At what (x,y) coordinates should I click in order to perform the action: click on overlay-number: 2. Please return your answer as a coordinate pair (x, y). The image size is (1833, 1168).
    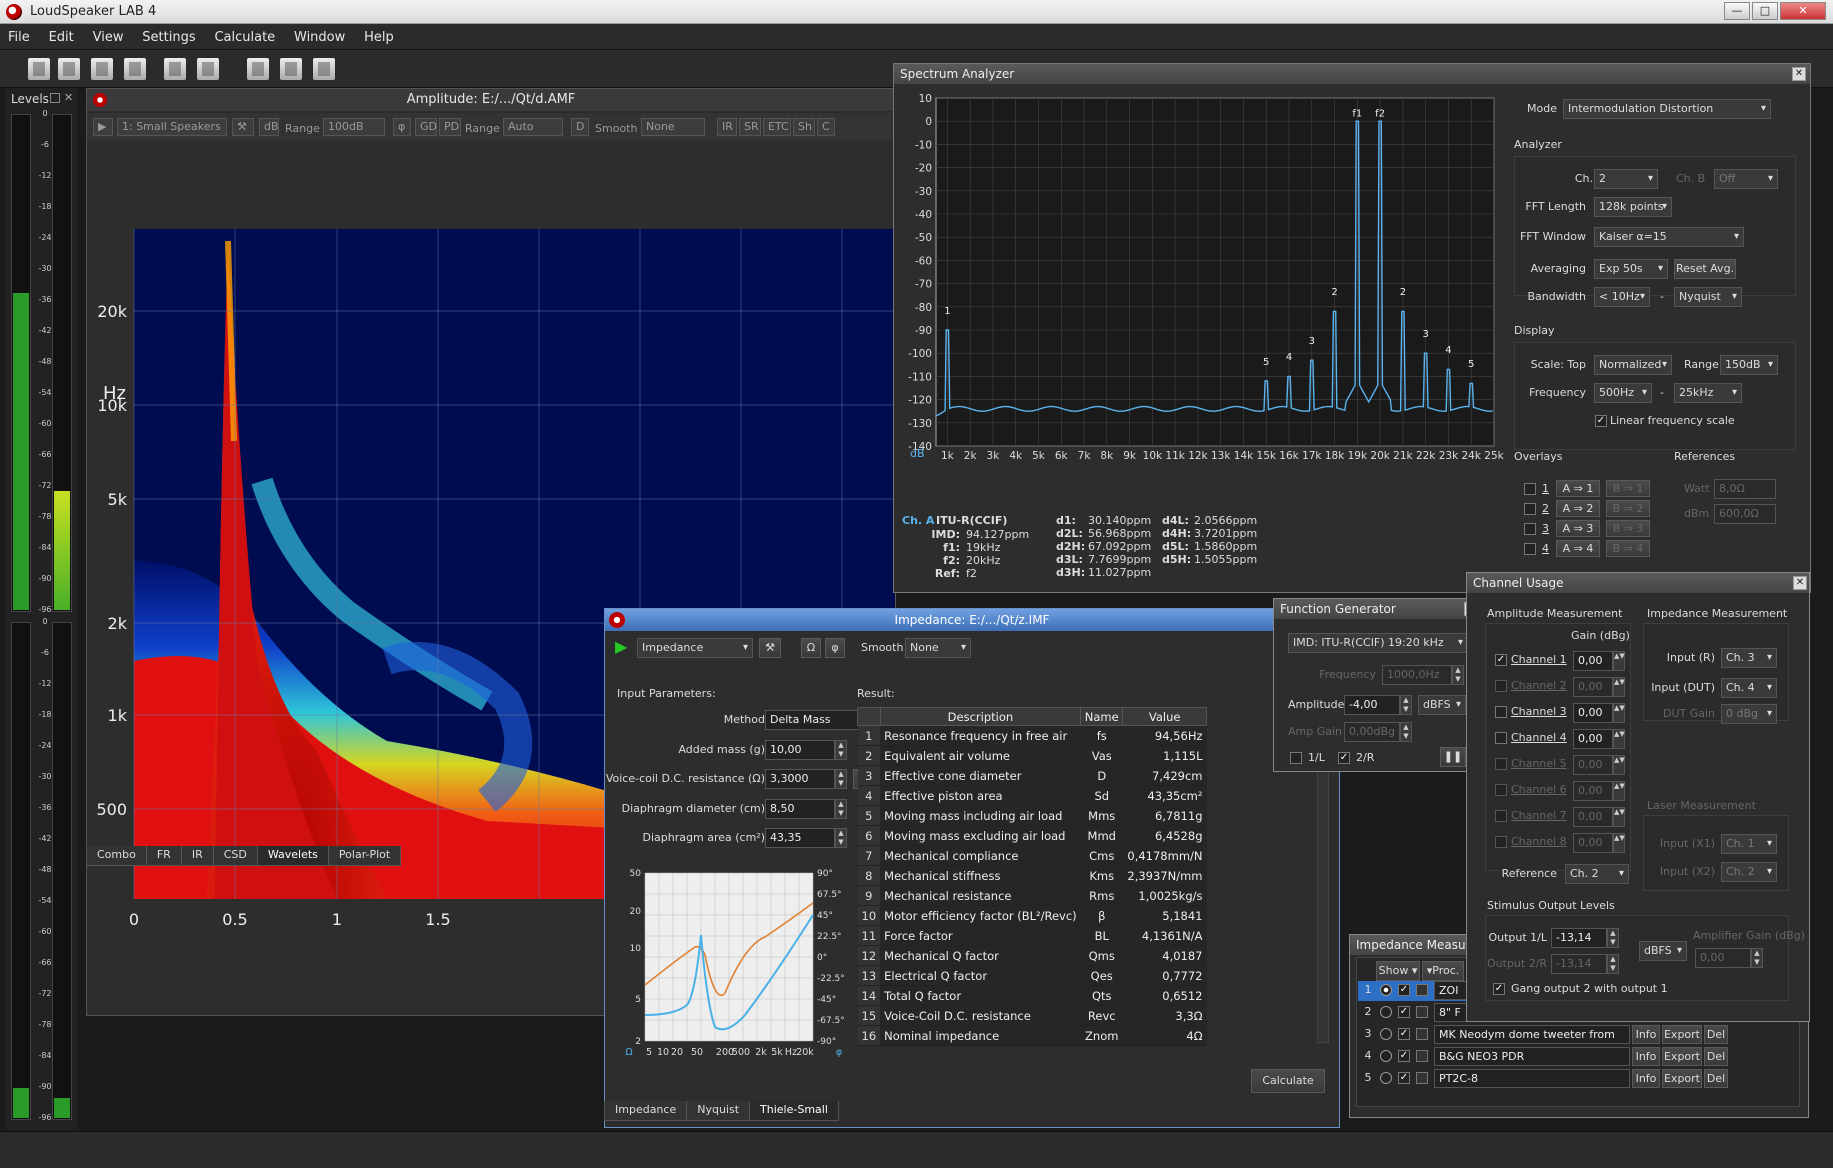
    Looking at the image, I should click on (1545, 508).